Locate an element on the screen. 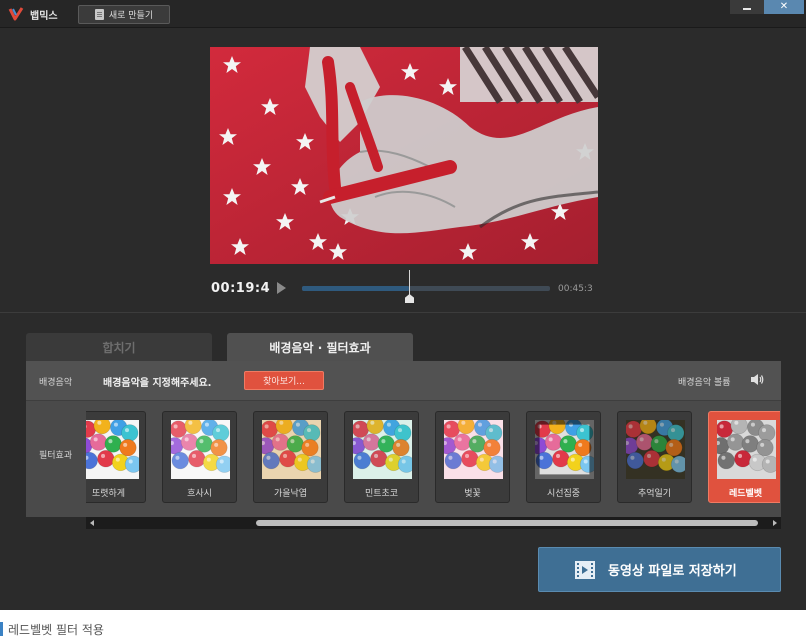 This screenshot has width=806, height=642. filter-item: 흐사시 is located at coordinates (199, 457).